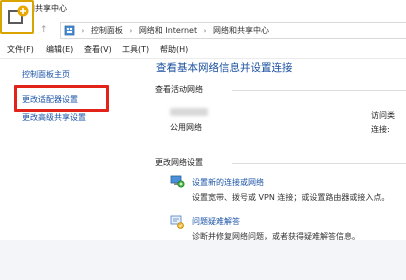 This screenshot has height=280, width=406. I want to click on menu-view: 查看(V), so click(98, 49).